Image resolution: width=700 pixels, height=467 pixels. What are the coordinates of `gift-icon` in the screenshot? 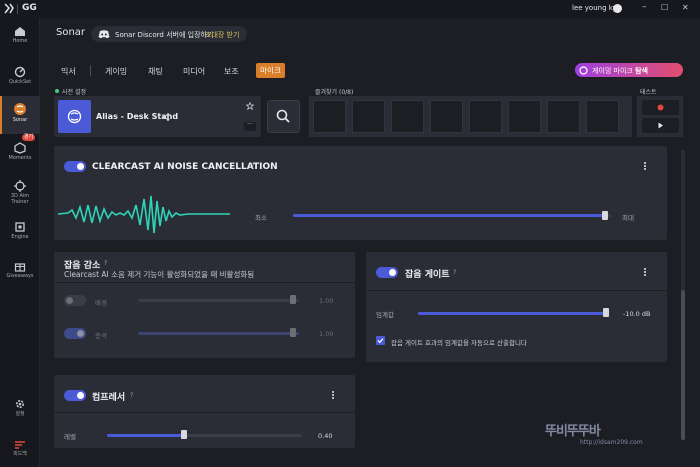 It's located at (20, 267).